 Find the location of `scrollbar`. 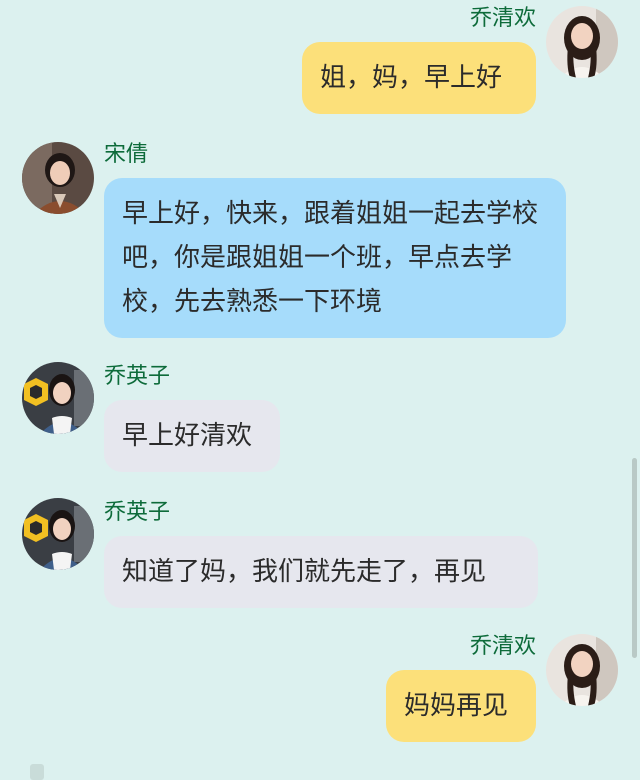

scrollbar is located at coordinates (634, 558).